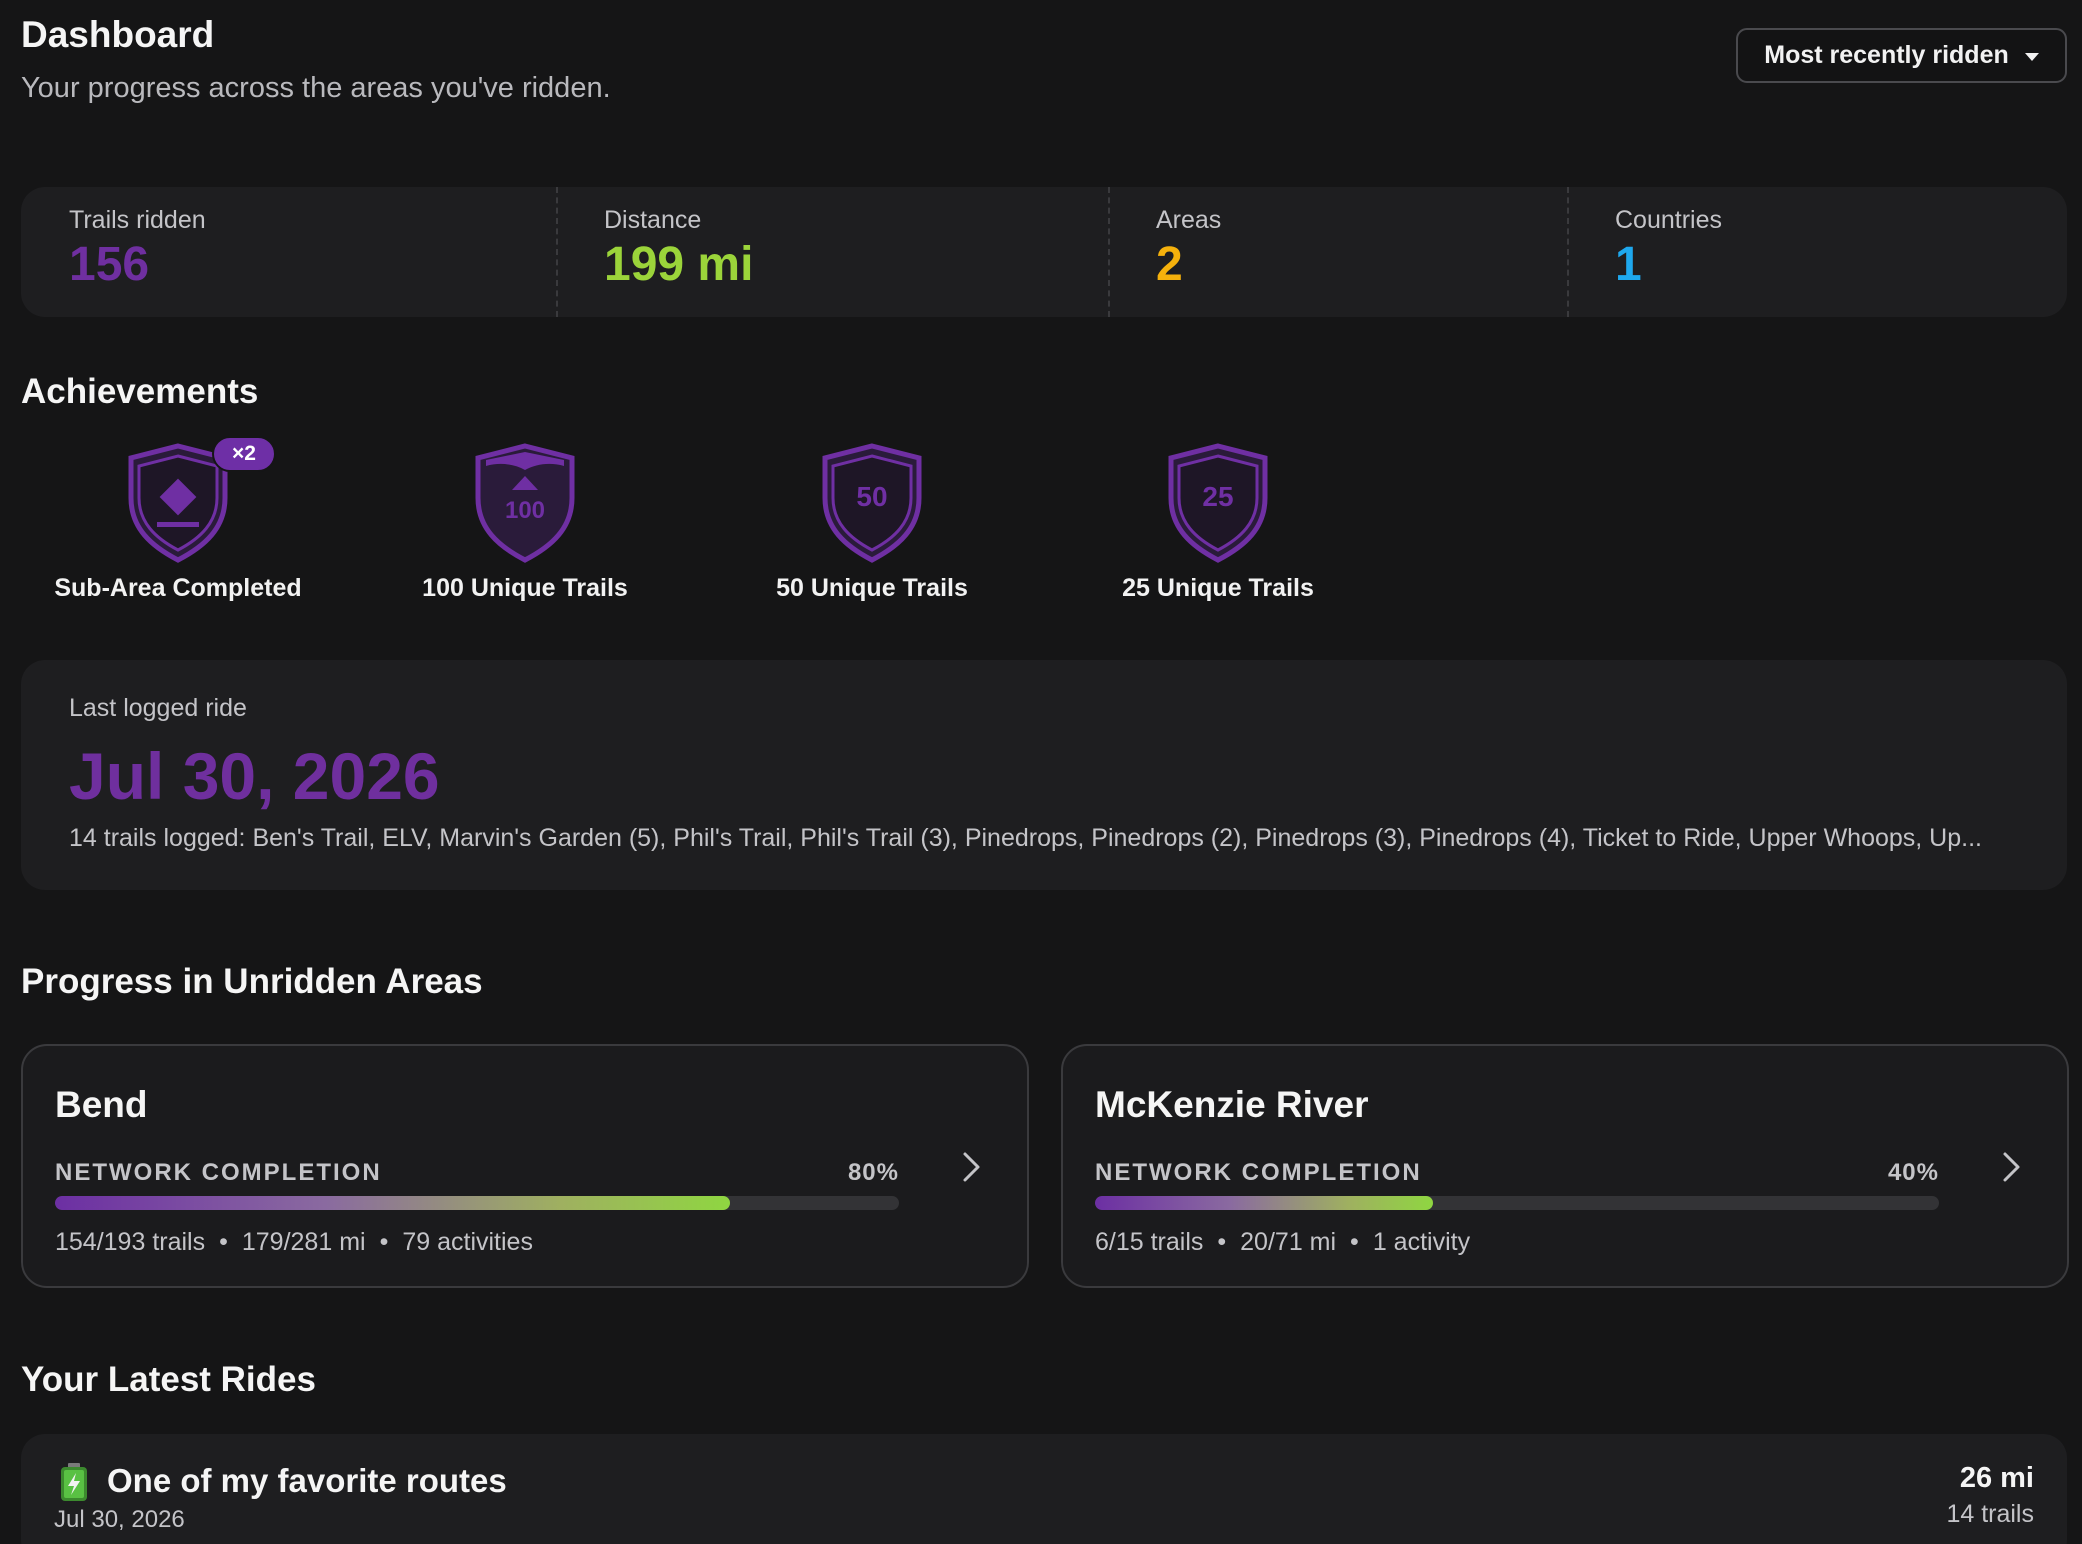 Image resolution: width=2082 pixels, height=1544 pixels. What do you see at coordinates (137, 220) in the screenshot?
I see `stat-label: Trails ridden` at bounding box center [137, 220].